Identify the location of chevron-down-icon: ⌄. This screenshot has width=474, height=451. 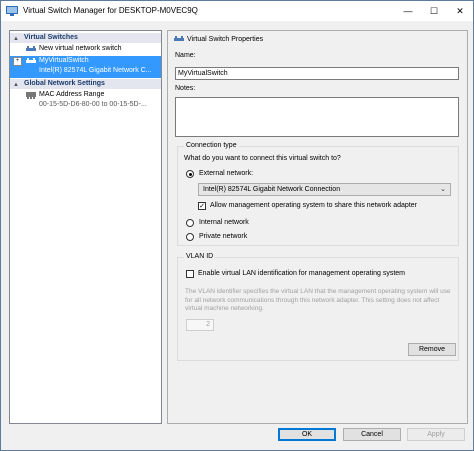
(443, 189).